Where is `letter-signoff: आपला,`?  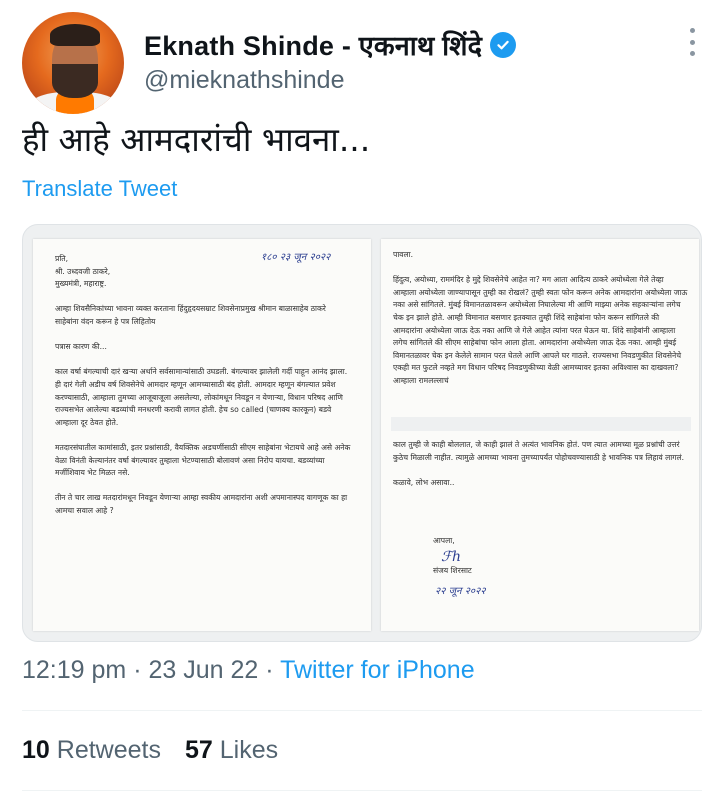
letter-signoff: आपला, is located at coordinates (444, 540).